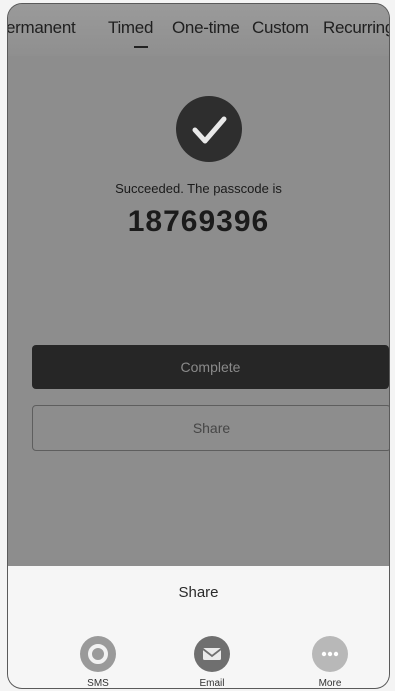 Image resolution: width=395 pixels, height=691 pixels. Describe the element at coordinates (330, 683) in the screenshot. I see `share-option-more-label: More` at that location.